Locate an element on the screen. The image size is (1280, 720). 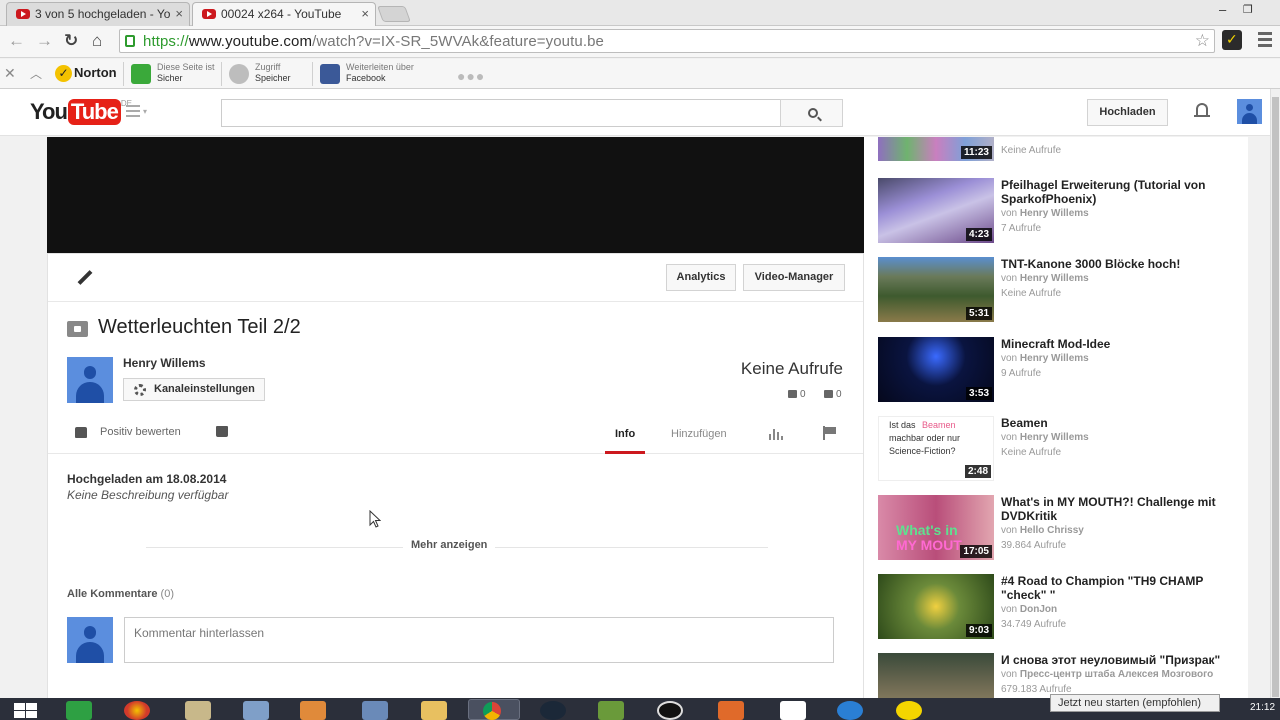
thumbnail-text: MY MOUT is located at coordinates (929, 545).